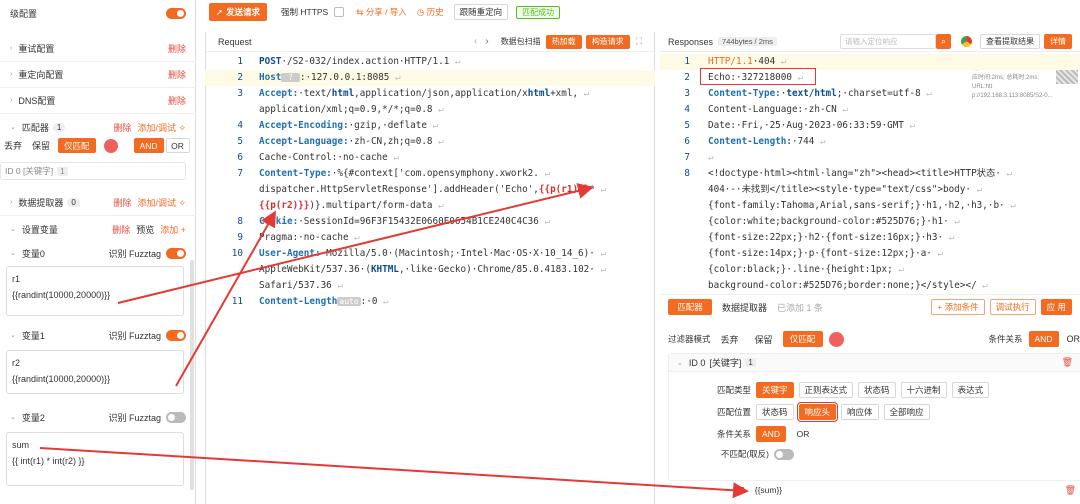 The image size is (1080, 504). Describe the element at coordinates (394, 473) in the screenshot. I see `arrow-sum` at that location.